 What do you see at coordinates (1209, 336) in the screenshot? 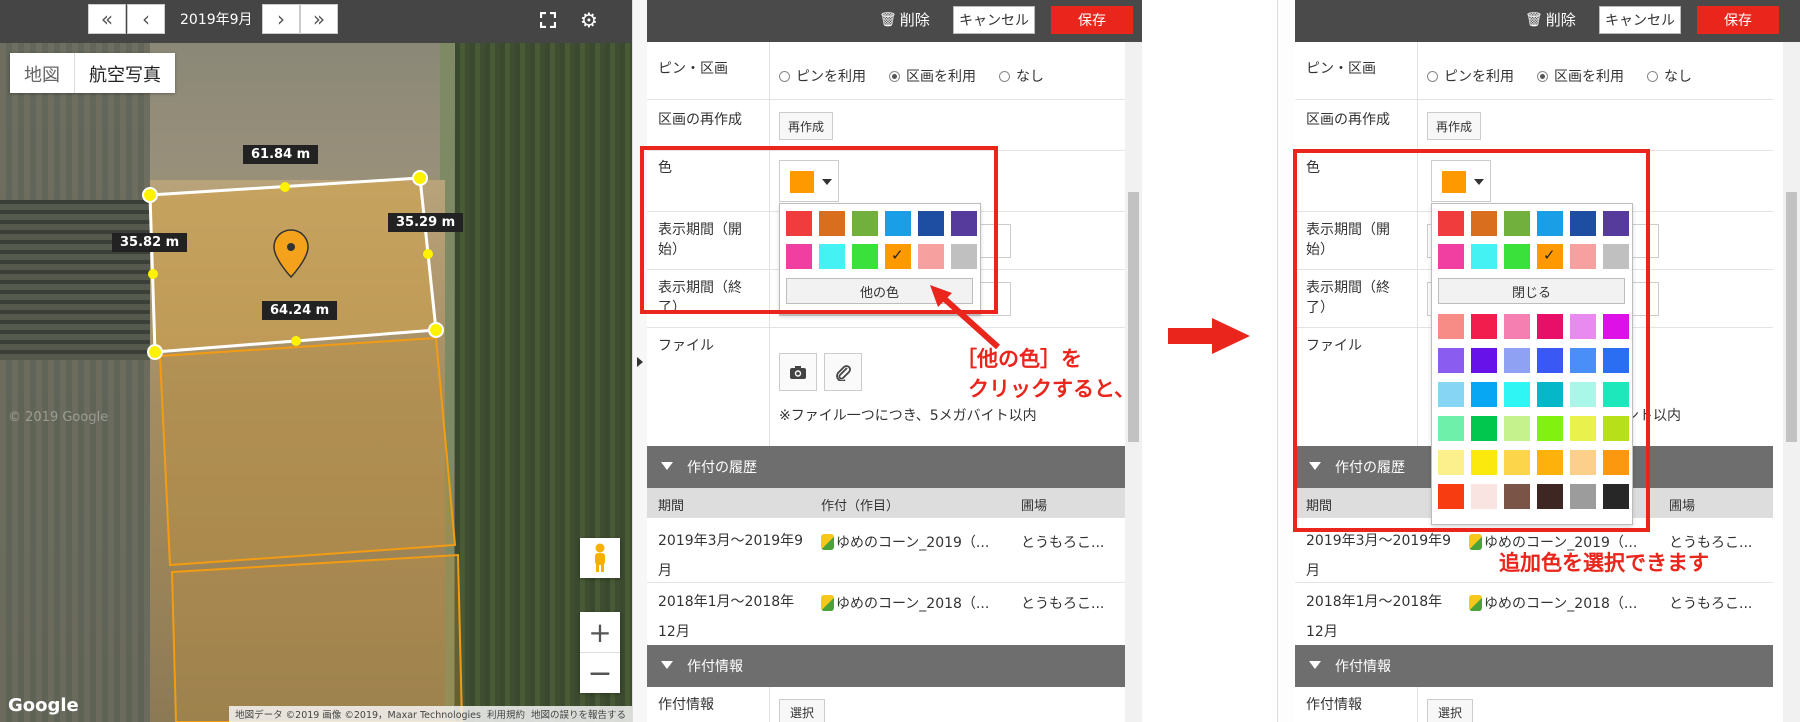
I see `transition-arrow` at bounding box center [1209, 336].